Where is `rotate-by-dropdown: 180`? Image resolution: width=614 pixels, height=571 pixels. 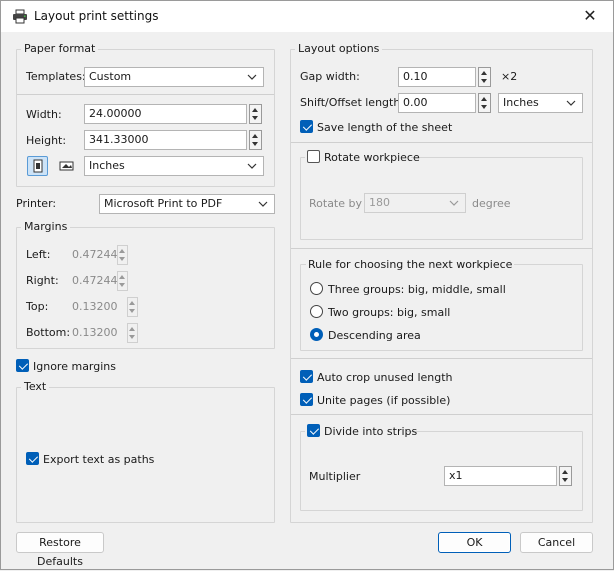
rotate-by-dropdown: 180 is located at coordinates (415, 203).